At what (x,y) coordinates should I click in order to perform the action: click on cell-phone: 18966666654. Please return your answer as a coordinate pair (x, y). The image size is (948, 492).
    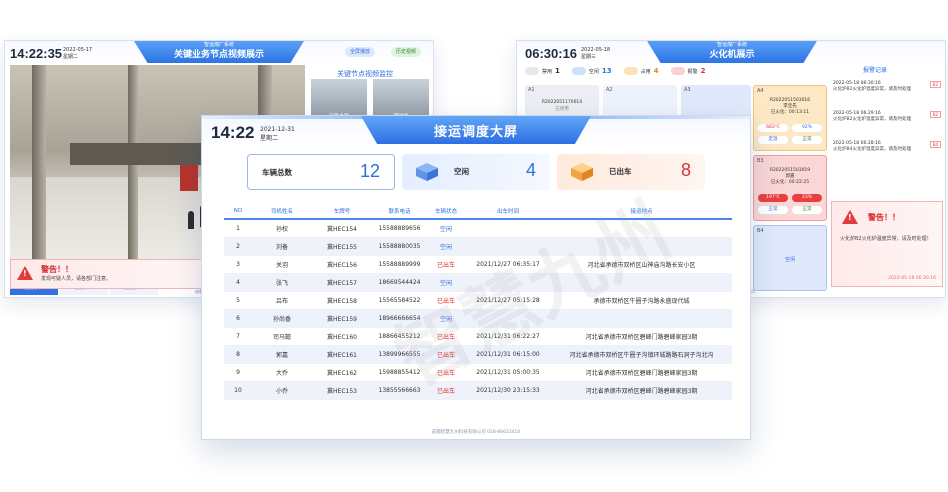
    Looking at the image, I should click on (399, 318).